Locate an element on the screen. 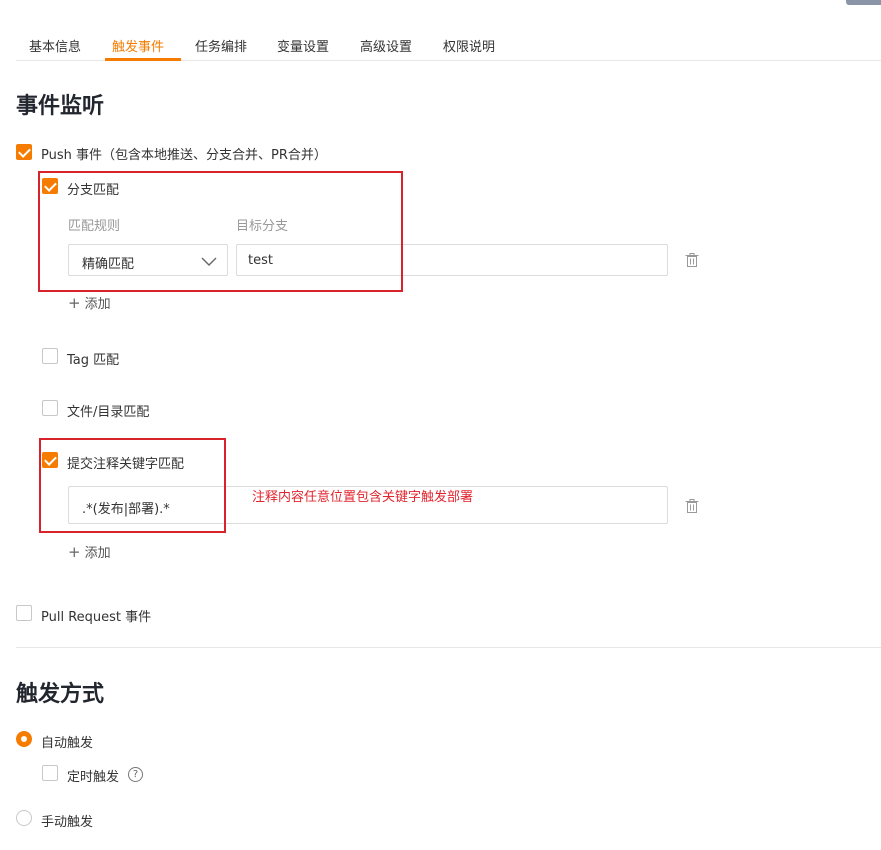  push-event-checkbox is located at coordinates (24, 152).